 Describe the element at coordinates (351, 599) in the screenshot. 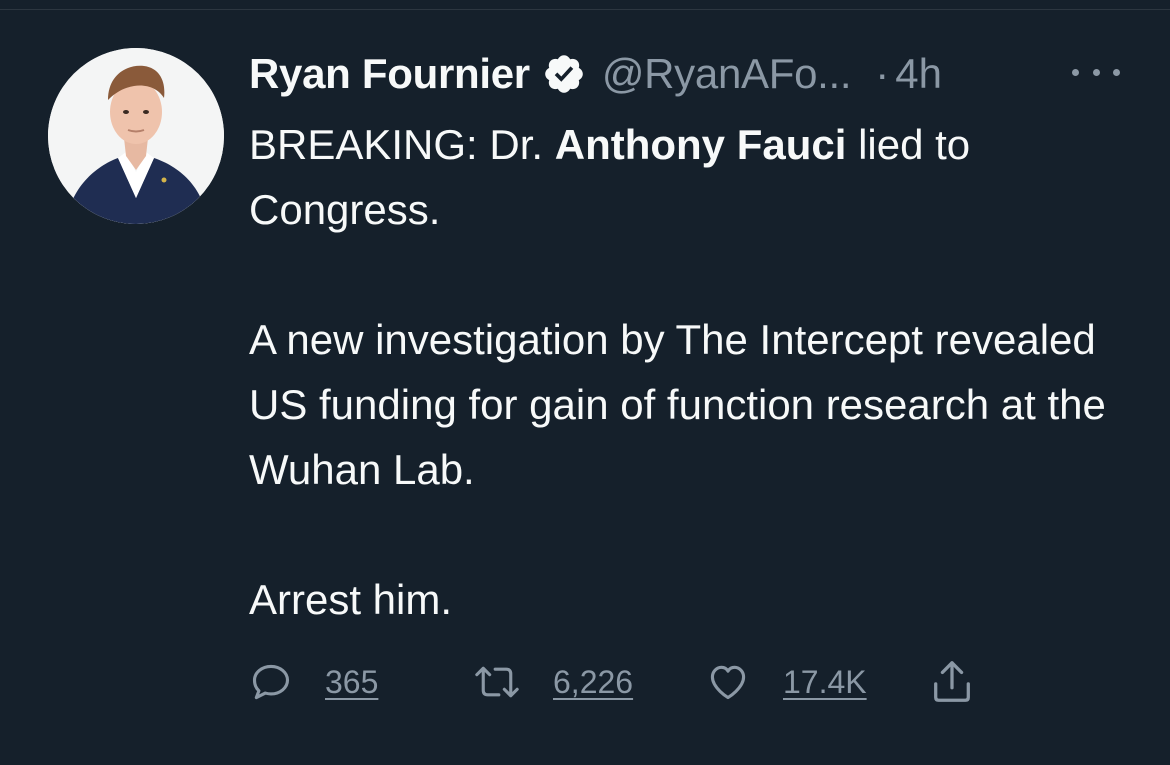

I see `tweet-paragraph-3: Arrest him.` at that location.